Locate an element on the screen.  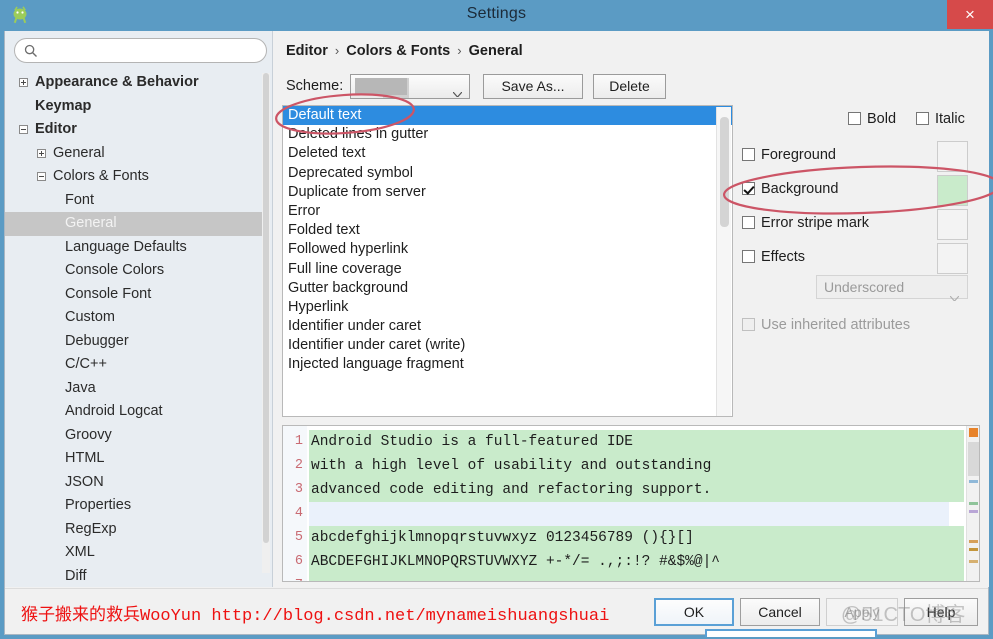
effects-color-swatch is located at coordinates (952, 258).